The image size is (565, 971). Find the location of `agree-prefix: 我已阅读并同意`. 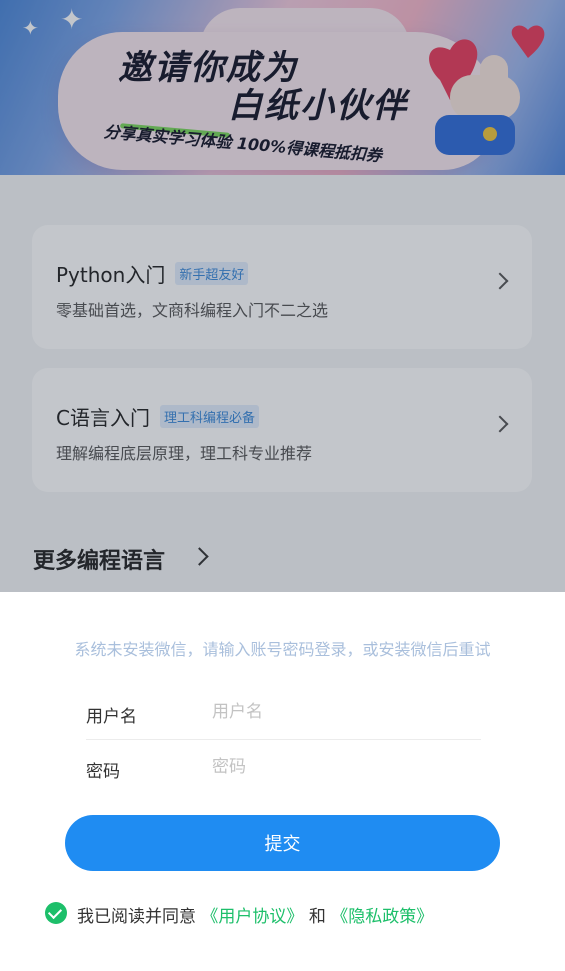

agree-prefix: 我已阅读并同意 is located at coordinates (136, 917).